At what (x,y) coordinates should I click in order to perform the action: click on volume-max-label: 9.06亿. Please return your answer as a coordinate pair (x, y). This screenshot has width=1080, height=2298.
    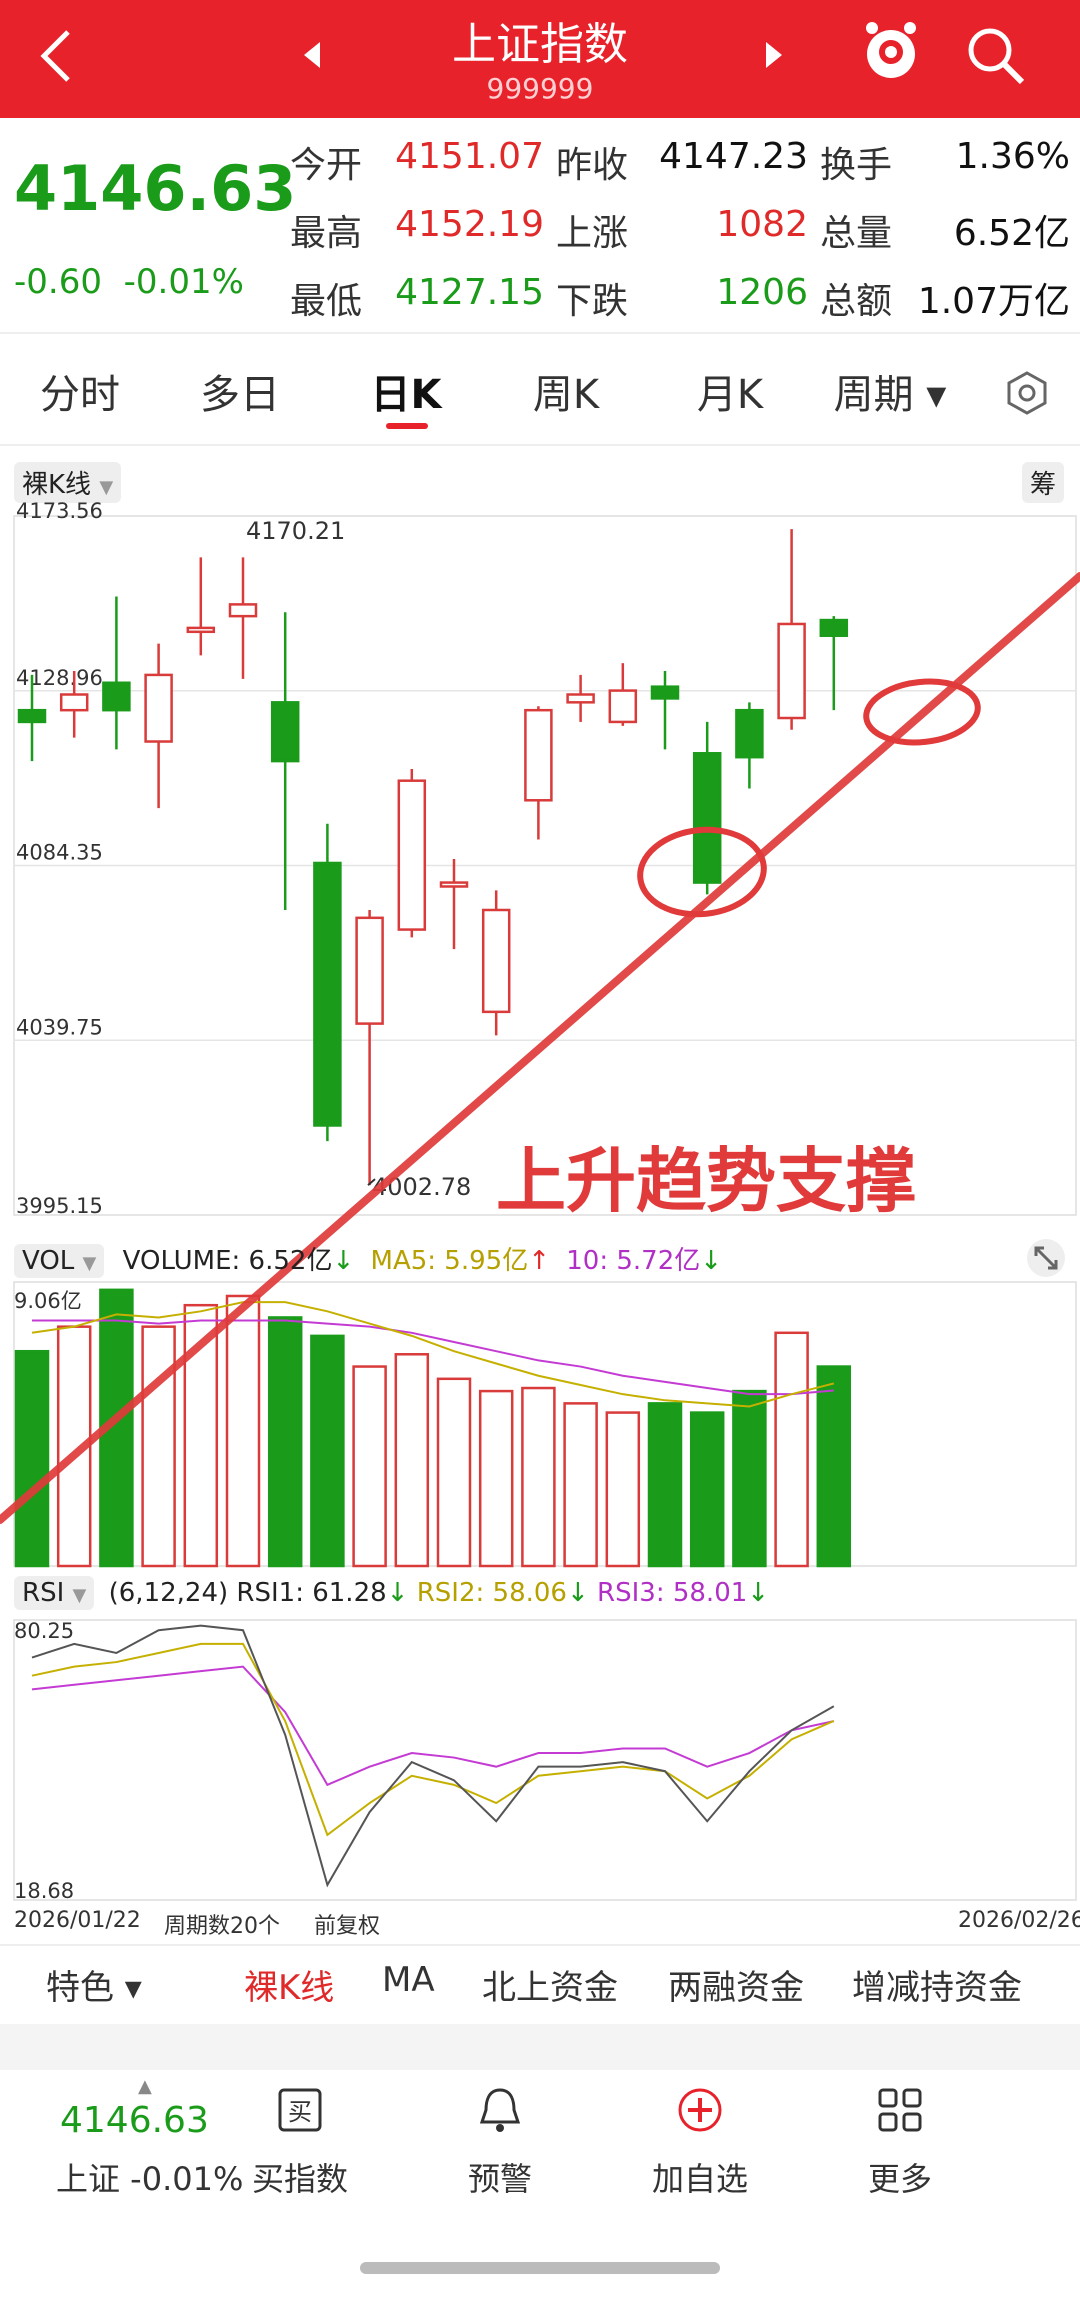
    Looking at the image, I should click on (48, 1301).